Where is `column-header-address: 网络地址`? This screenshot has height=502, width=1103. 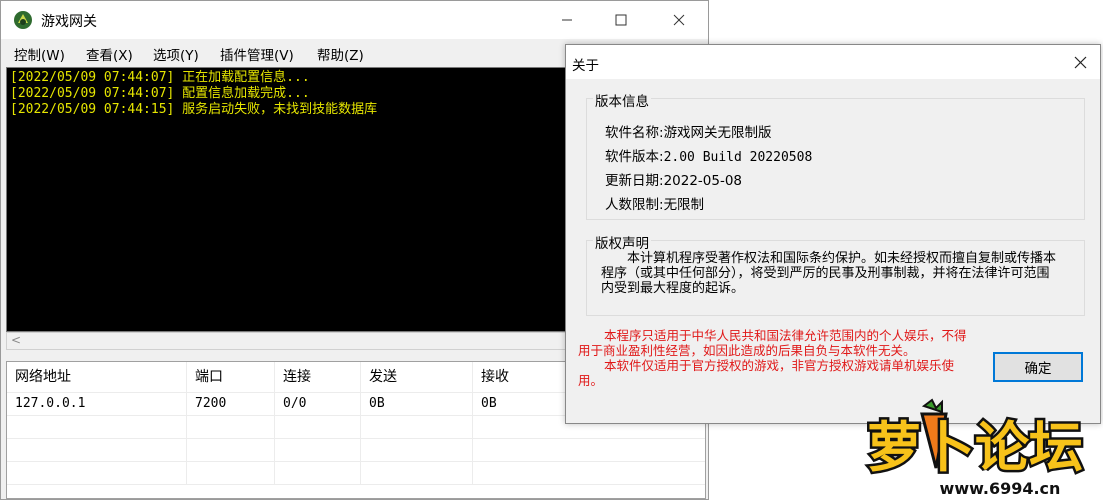 column-header-address: 网络地址 is located at coordinates (97, 377).